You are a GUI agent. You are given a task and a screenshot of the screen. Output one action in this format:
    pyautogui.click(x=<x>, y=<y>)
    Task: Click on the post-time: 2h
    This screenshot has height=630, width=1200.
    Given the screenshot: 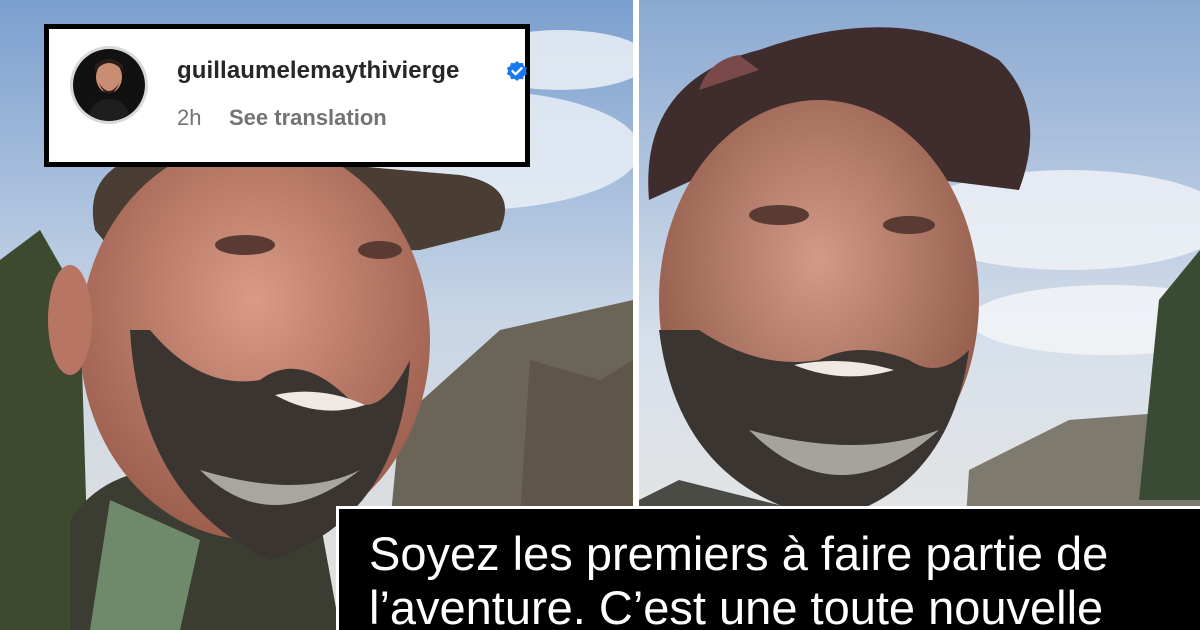 What is the action you would take?
    pyautogui.click(x=189, y=117)
    